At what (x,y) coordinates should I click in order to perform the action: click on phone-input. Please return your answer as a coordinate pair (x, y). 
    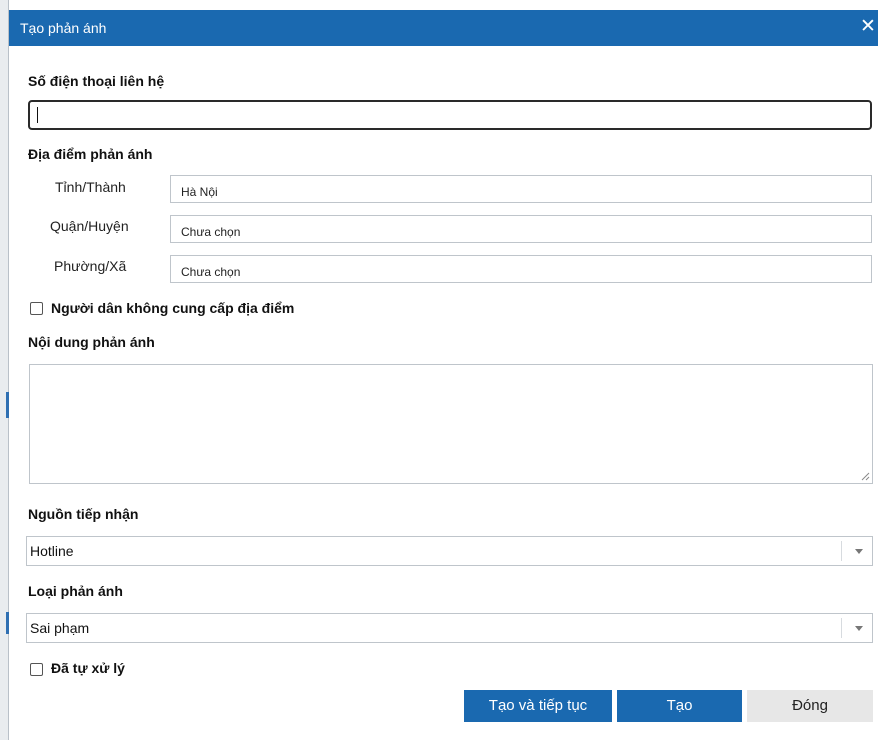
    Looking at the image, I should click on (450, 115).